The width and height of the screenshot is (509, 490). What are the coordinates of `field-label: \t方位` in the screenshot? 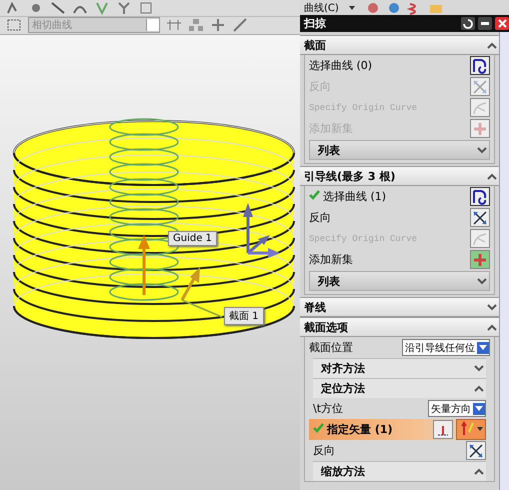 It's located at (328, 408).